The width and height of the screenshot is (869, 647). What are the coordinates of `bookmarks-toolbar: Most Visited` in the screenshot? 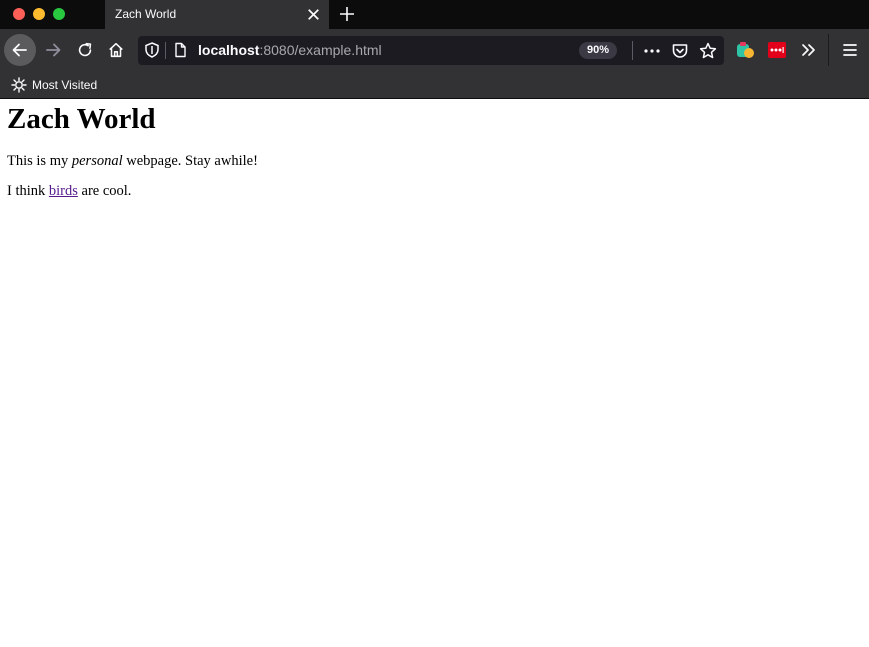 It's located at (434, 85).